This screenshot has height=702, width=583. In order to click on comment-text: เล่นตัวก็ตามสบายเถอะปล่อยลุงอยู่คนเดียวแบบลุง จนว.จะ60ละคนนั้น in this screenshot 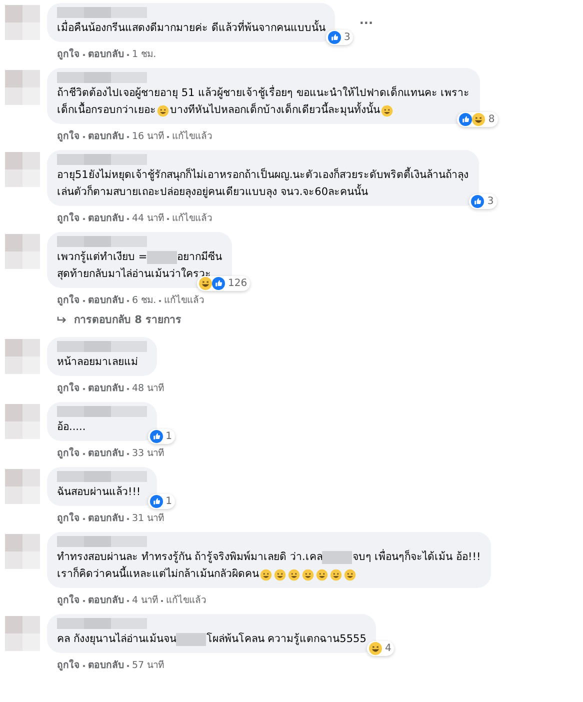, I will do `click(212, 192)`.